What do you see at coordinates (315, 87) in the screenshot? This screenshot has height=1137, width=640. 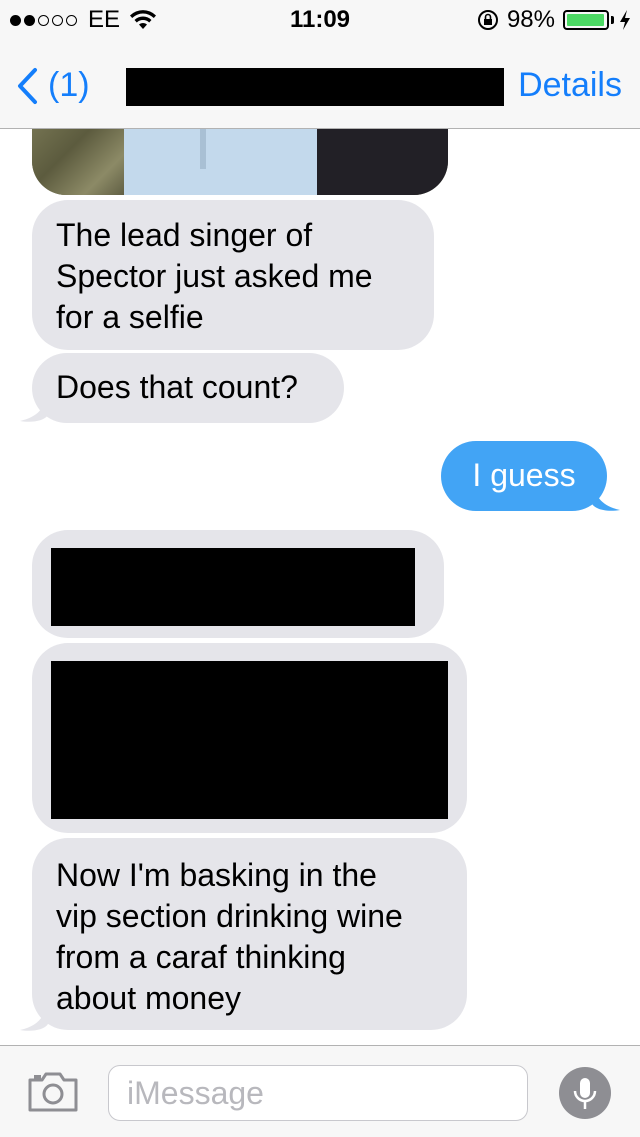 I see `contact-name-redacted` at bounding box center [315, 87].